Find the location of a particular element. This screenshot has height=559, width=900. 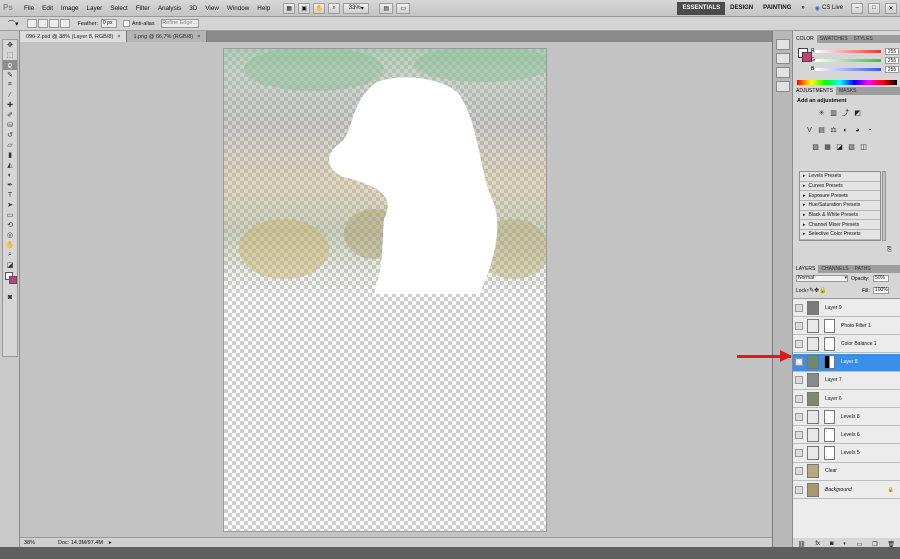

layer-row: Levels 8 is located at coordinates (846, 417).